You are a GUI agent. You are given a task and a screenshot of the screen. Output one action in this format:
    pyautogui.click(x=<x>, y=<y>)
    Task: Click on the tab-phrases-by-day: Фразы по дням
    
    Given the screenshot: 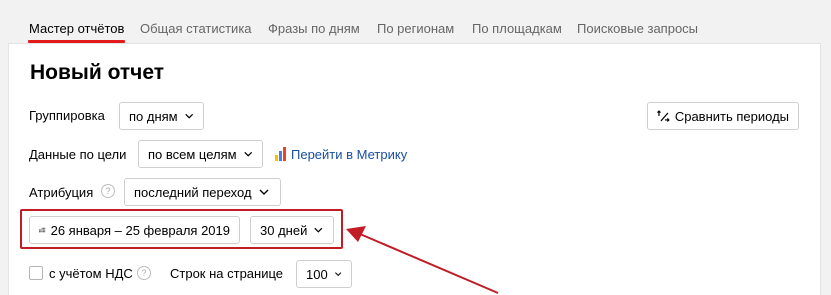 What is the action you would take?
    pyautogui.click(x=314, y=28)
    